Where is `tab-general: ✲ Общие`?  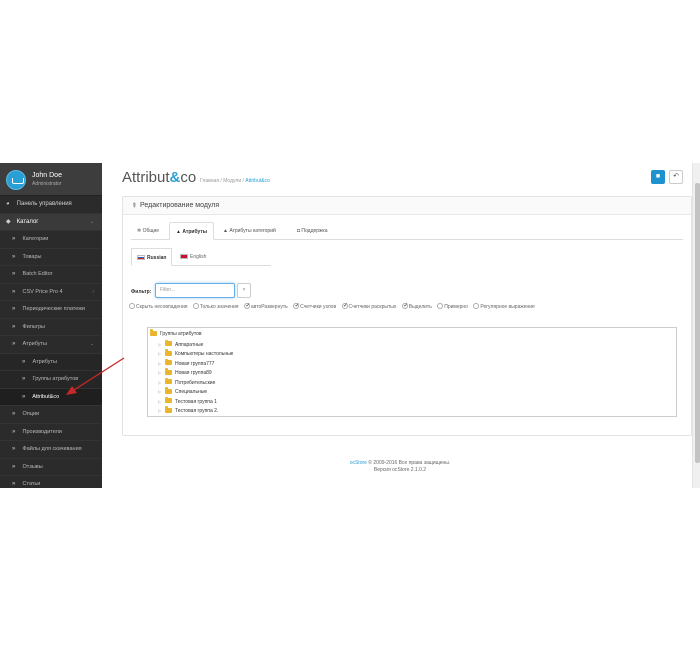
tab-general: ✲ Общие is located at coordinates (148, 231).